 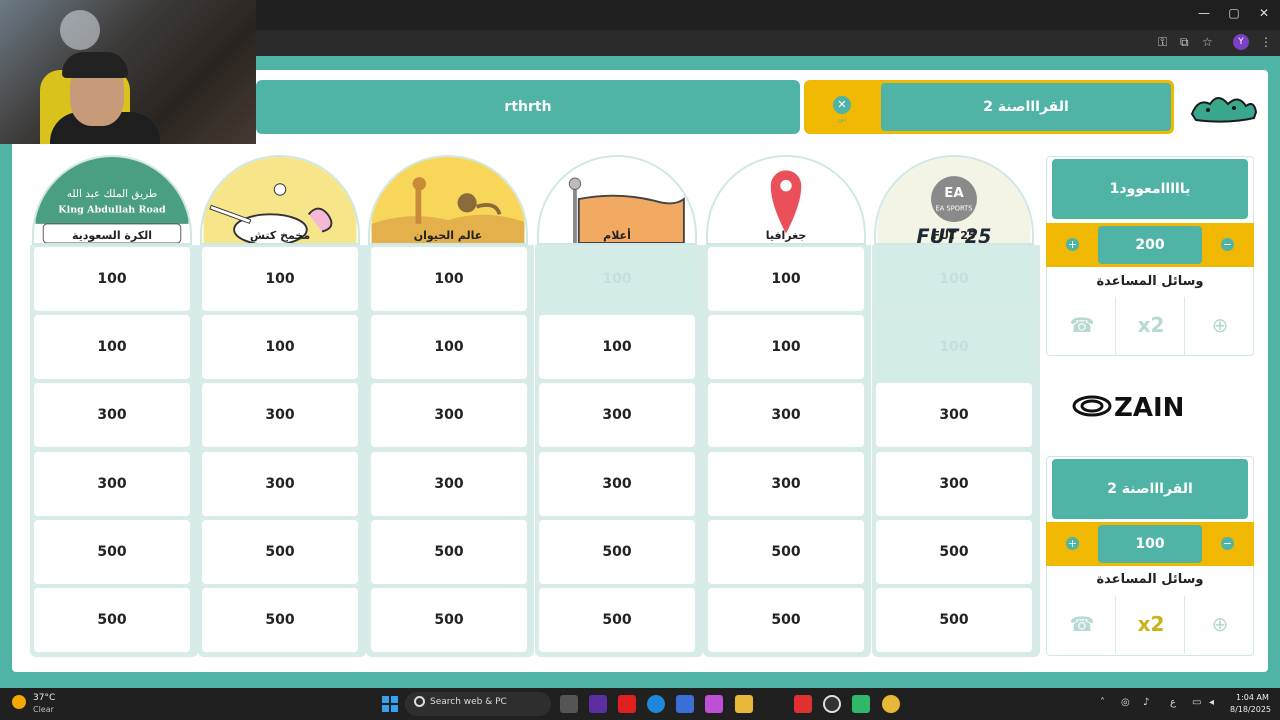 I want to click on category-geography: جغرافيا, so click(x=786, y=200).